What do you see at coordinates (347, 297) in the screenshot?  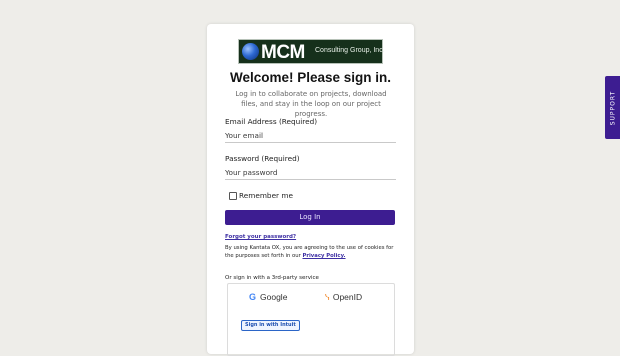 I see `openid-label: OpenID` at bounding box center [347, 297].